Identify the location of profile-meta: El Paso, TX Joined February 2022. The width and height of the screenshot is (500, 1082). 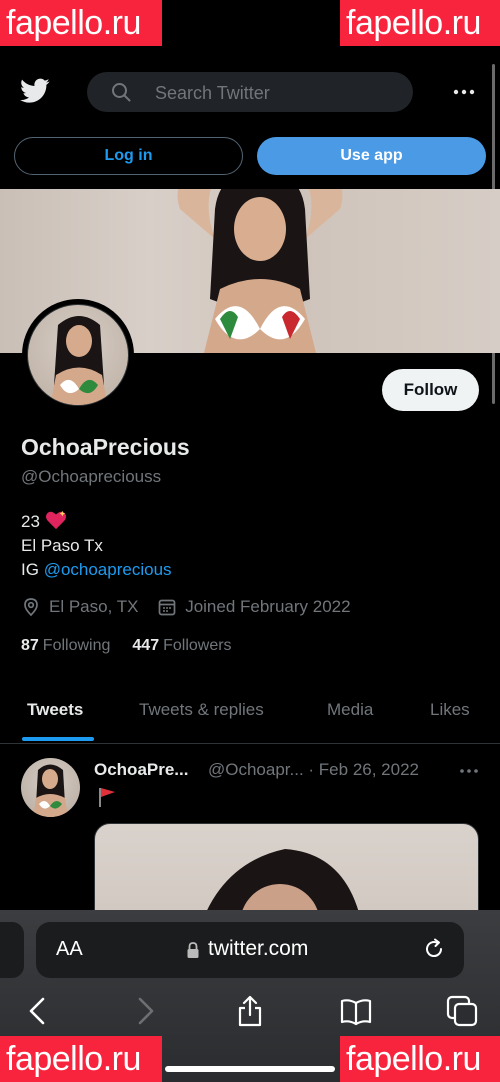
(193, 608).